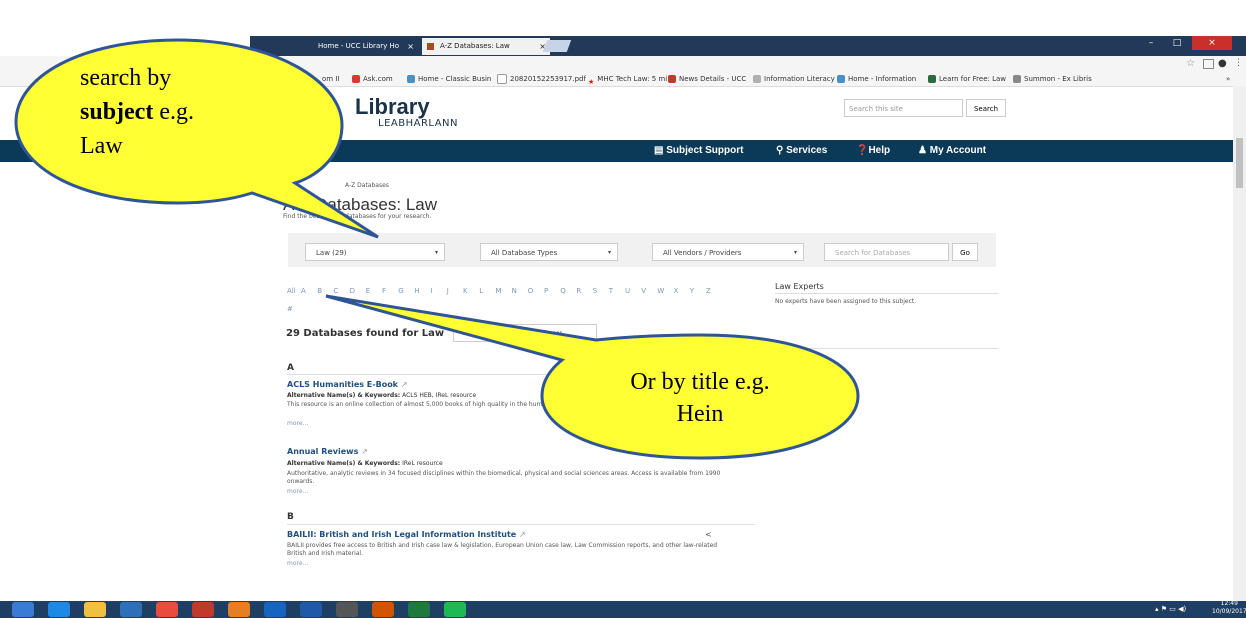 The image size is (1246, 618). What do you see at coordinates (239, 609) in the screenshot?
I see `firefox-icon` at bounding box center [239, 609].